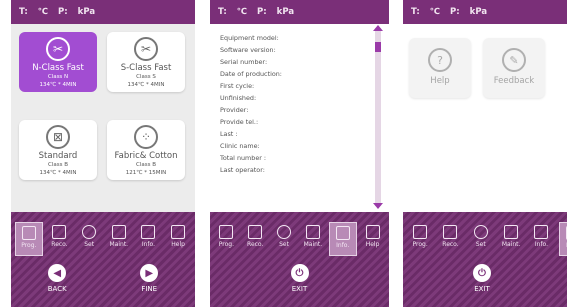 This screenshot has height=307, width=567. Describe the element at coordinates (146, 77) in the screenshot. I see `program-class: Class S` at that location.